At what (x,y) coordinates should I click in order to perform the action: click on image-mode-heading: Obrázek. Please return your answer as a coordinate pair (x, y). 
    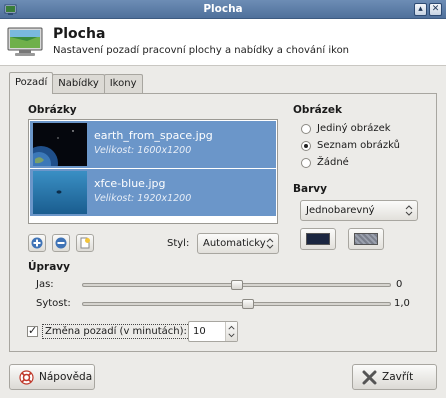
    Looking at the image, I should click on (317, 110).